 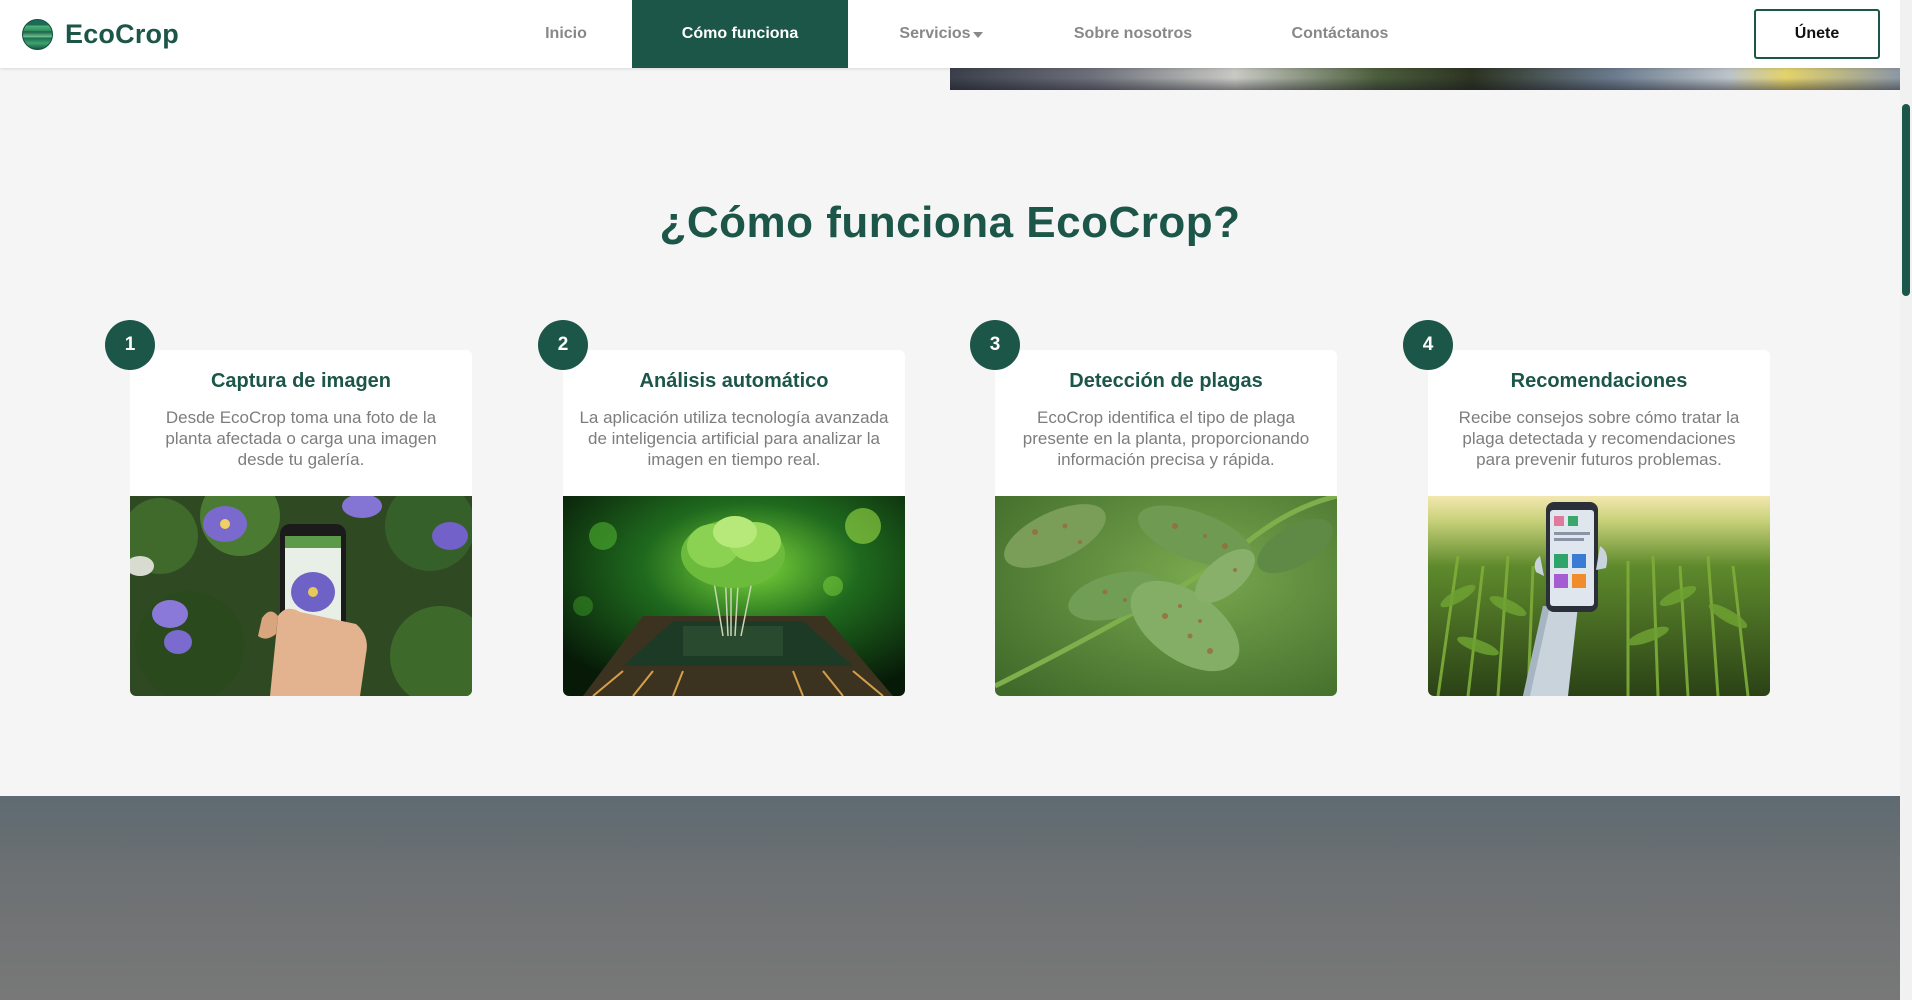 What do you see at coordinates (1166, 381) in the screenshot?
I see `step-title: Detección de plagas` at bounding box center [1166, 381].